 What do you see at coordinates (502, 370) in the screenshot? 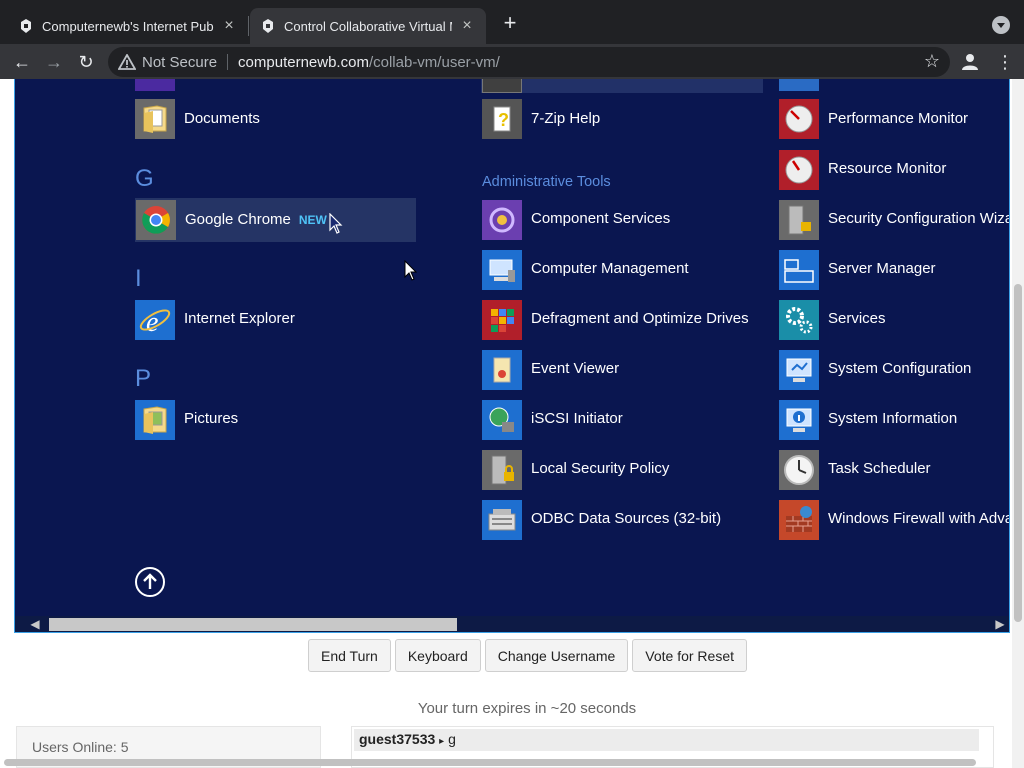
I see `event-viewer-tile` at bounding box center [502, 370].